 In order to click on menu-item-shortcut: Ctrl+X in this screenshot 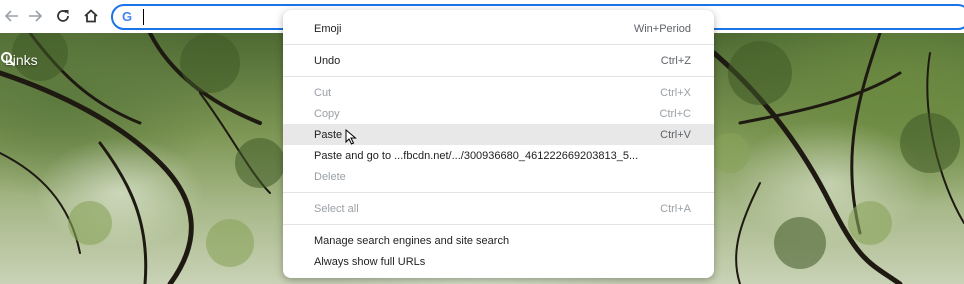, I will do `click(675, 92)`.